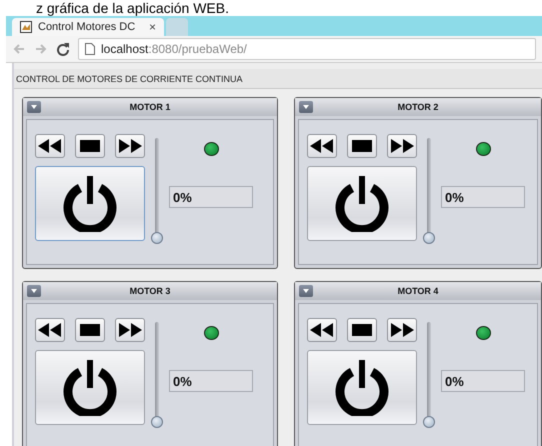 This screenshot has height=446, width=542. What do you see at coordinates (88, 27) in the screenshot?
I see `browser-tab: Control Motores DC ×` at bounding box center [88, 27].